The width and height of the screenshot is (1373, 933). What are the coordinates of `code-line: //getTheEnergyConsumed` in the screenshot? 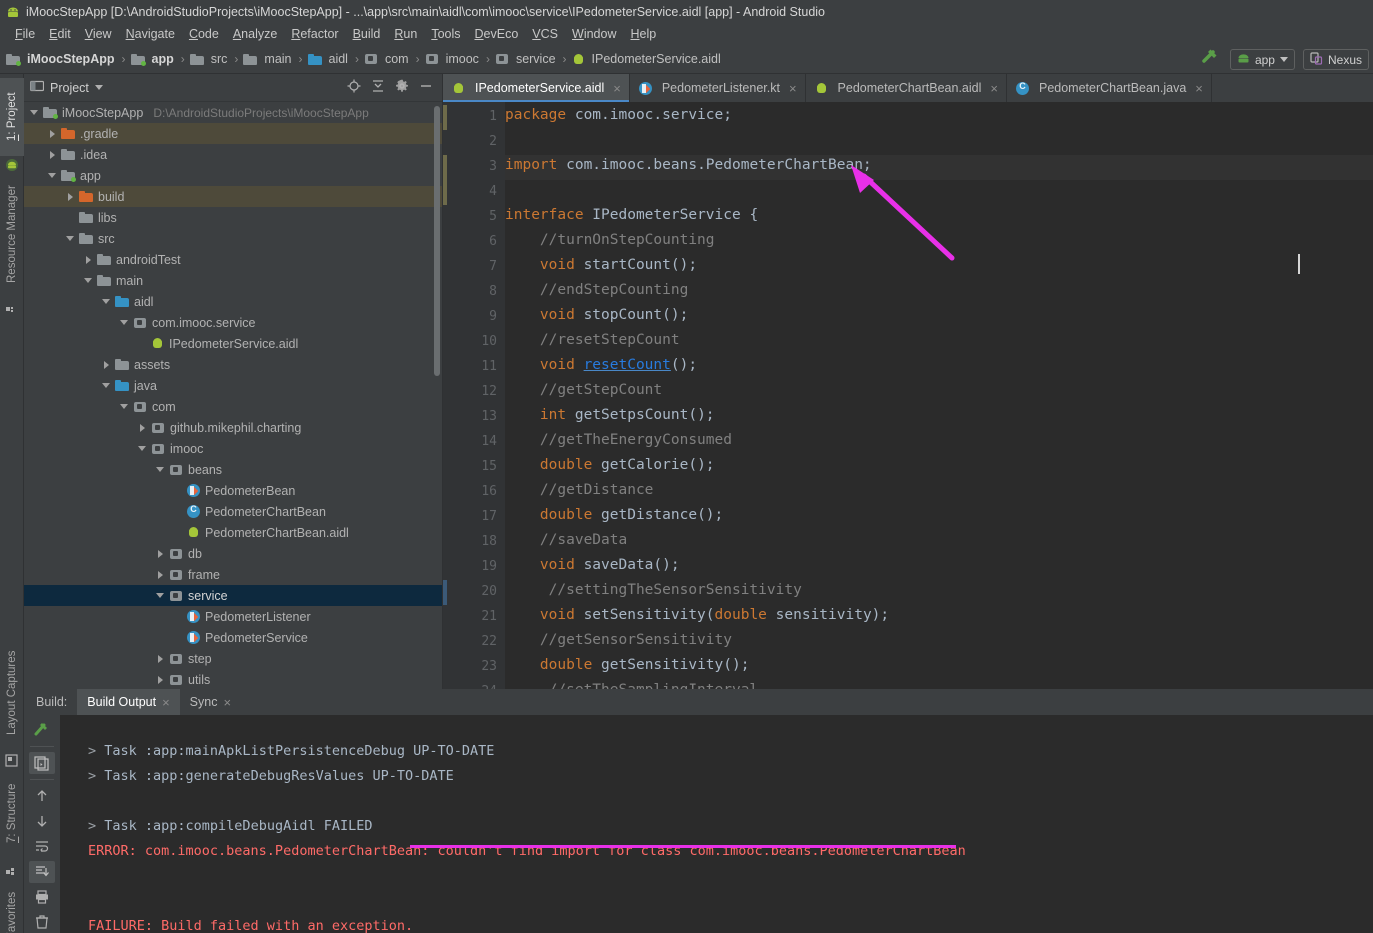 It's located at (618, 440).